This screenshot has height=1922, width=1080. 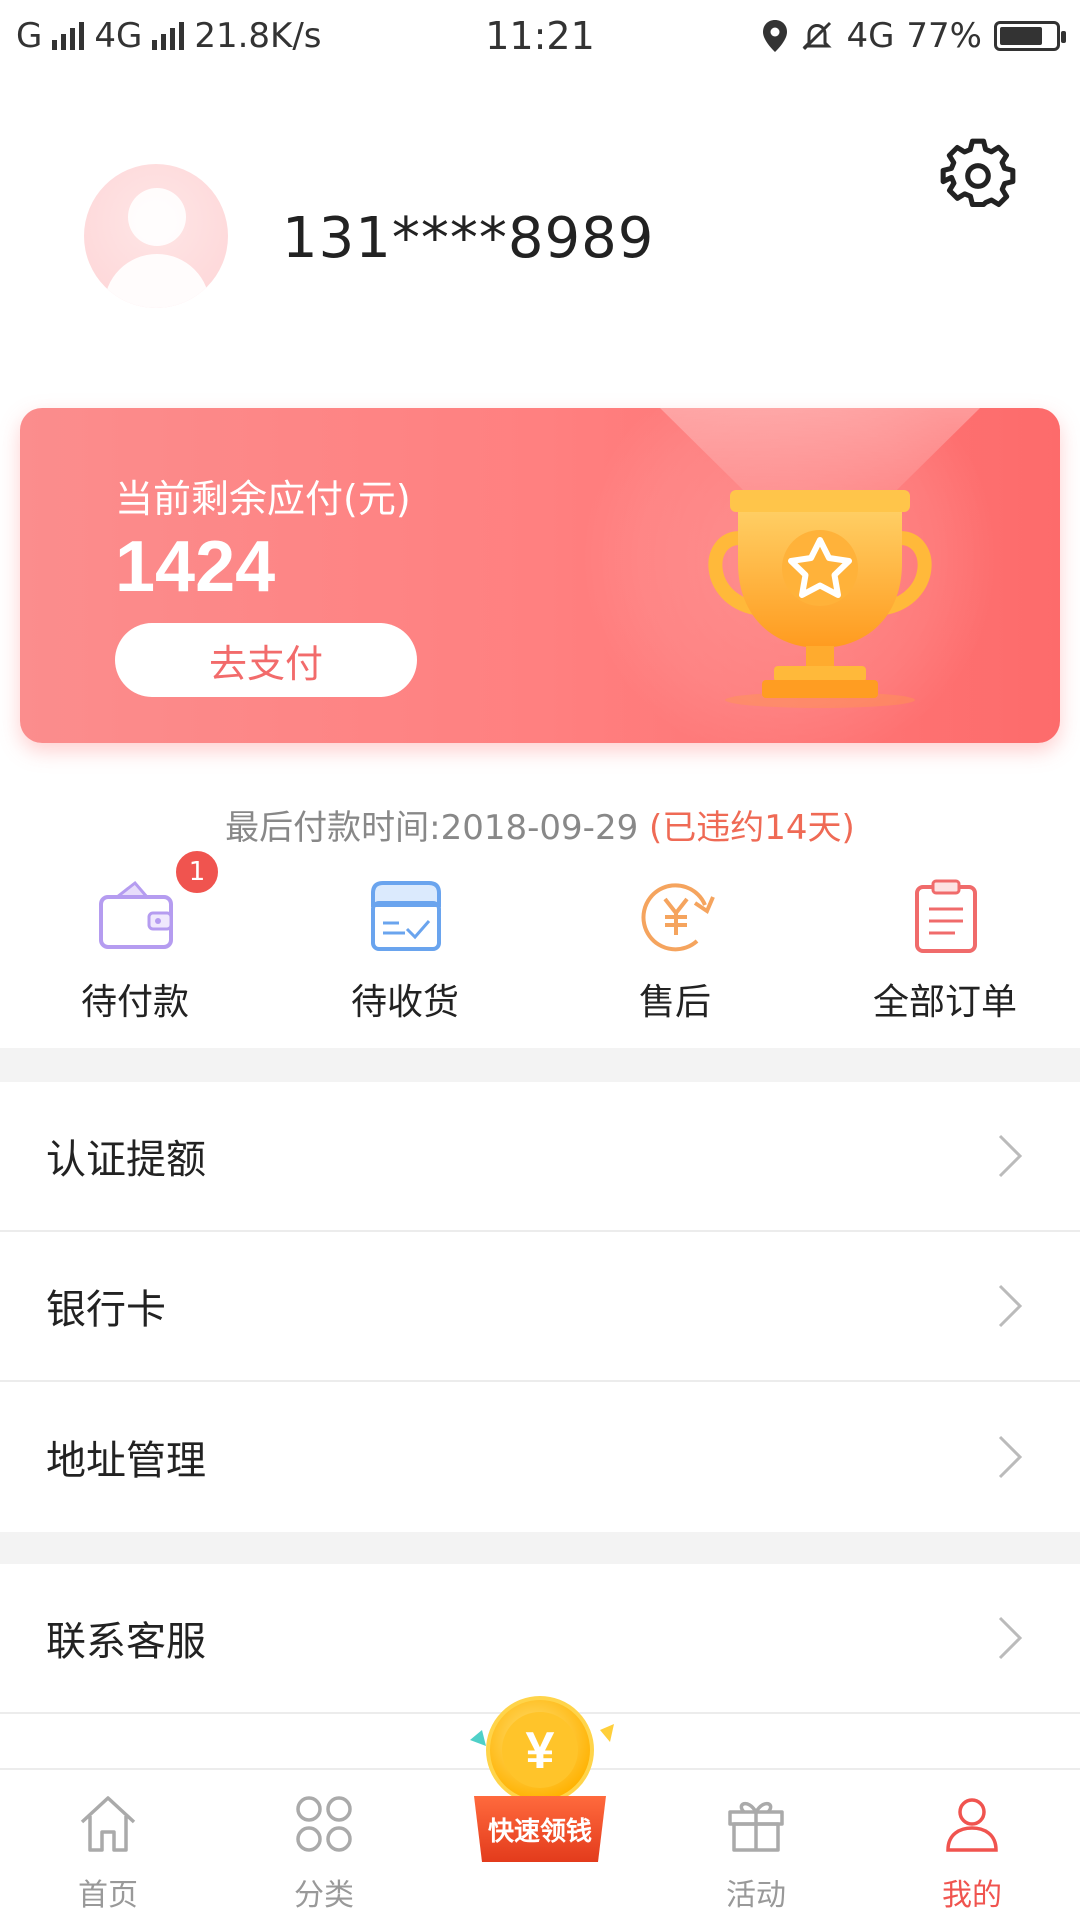 I want to click on status-right: 4G 77%, so click(x=914, y=36).